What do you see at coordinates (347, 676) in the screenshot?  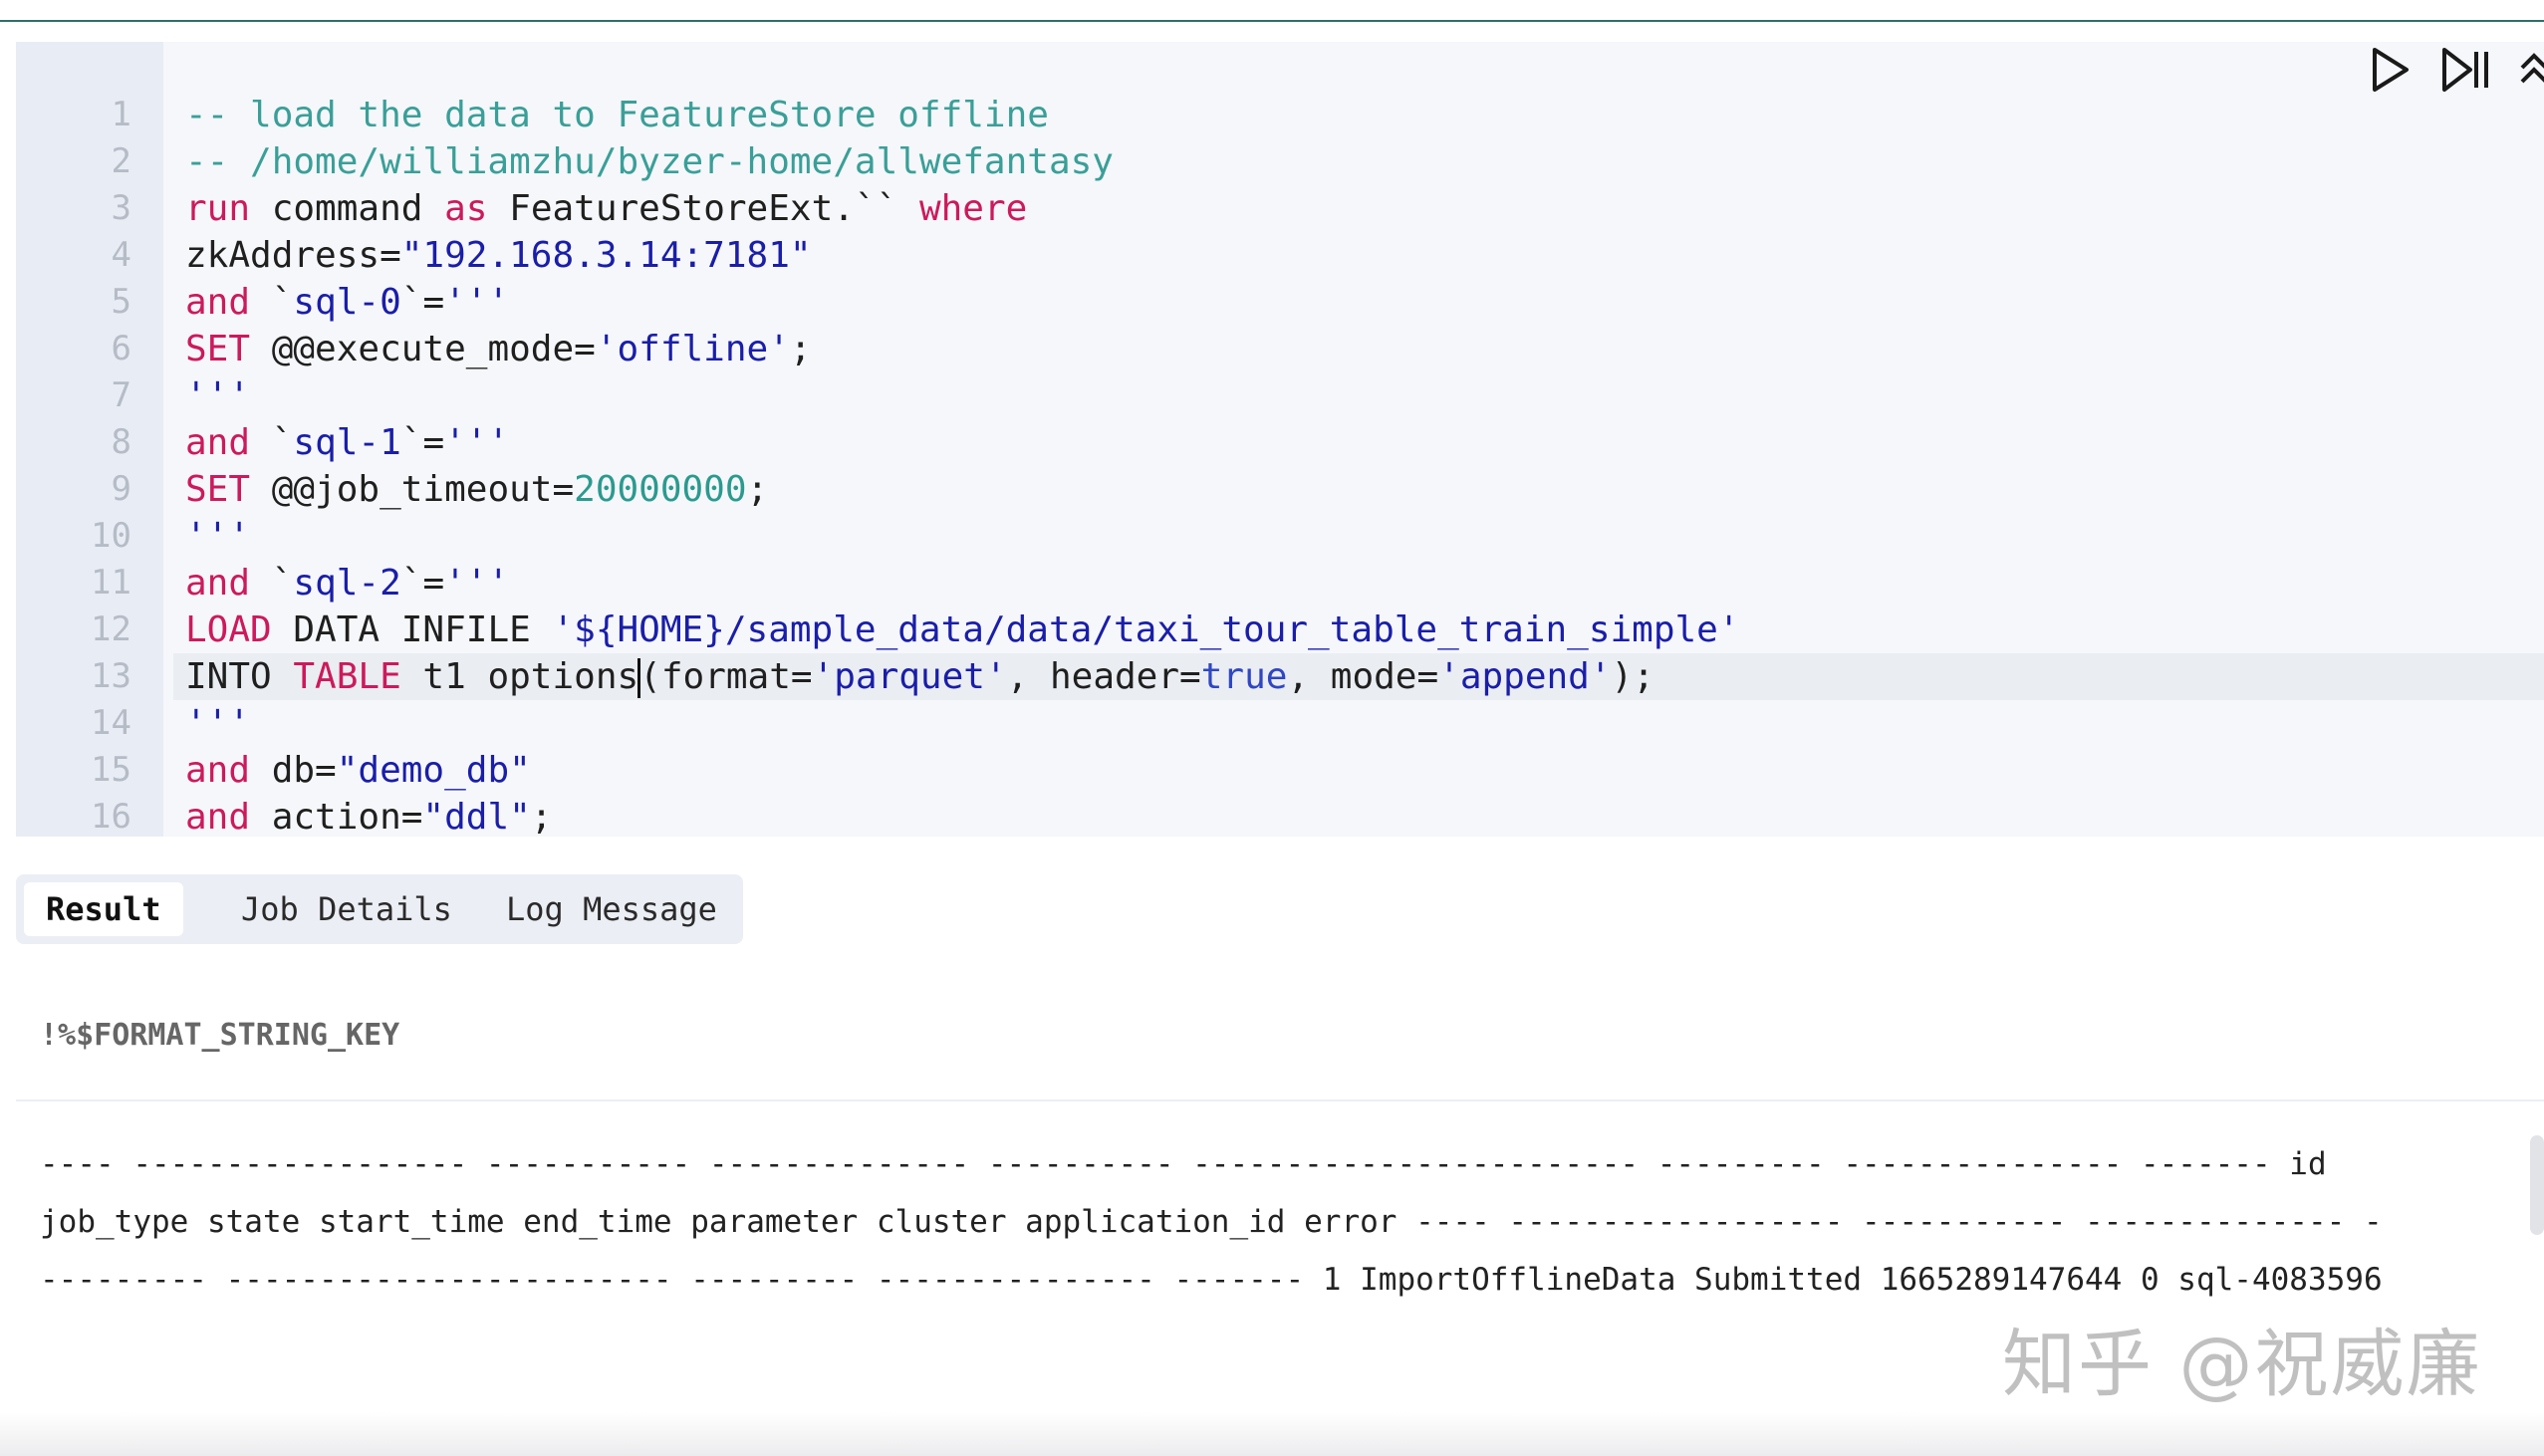 I see `code-token: TABLE` at bounding box center [347, 676].